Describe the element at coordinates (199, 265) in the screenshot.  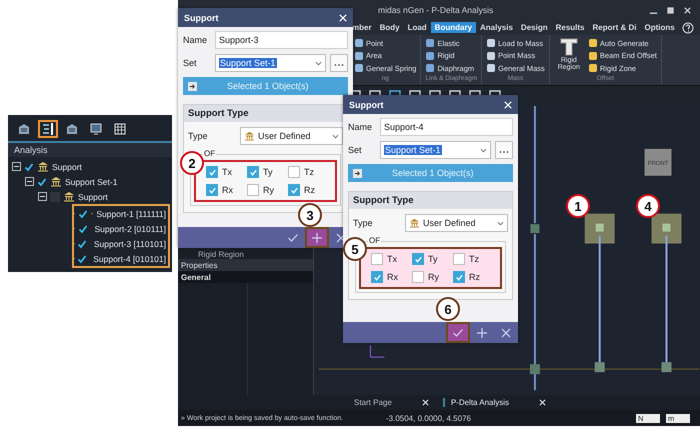
I see `panel-title: Properties` at that location.